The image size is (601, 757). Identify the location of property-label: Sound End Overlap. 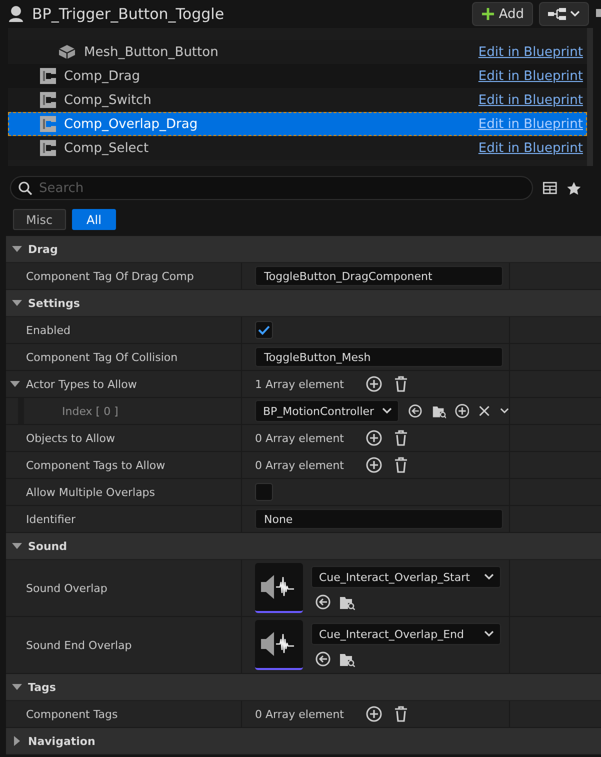
(79, 645).